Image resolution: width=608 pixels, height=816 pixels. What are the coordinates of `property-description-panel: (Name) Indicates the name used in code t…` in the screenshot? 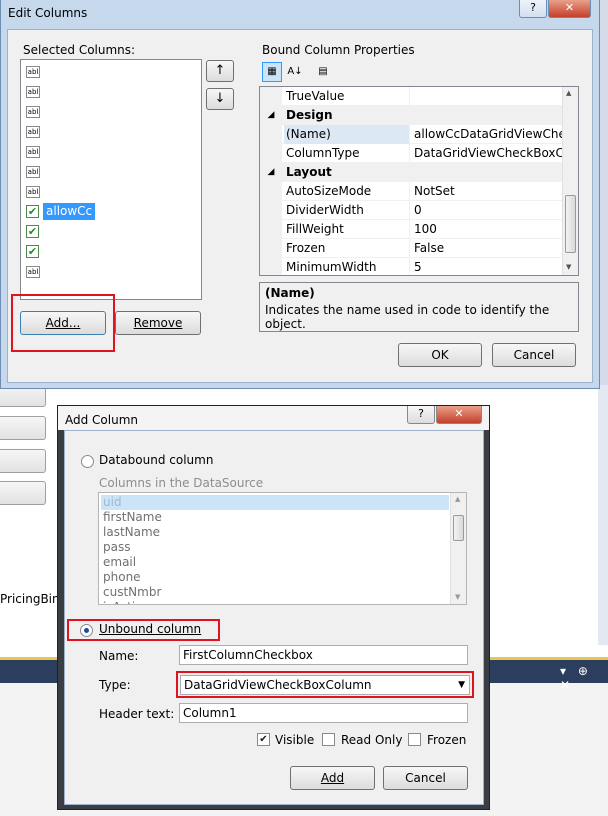 It's located at (419, 307).